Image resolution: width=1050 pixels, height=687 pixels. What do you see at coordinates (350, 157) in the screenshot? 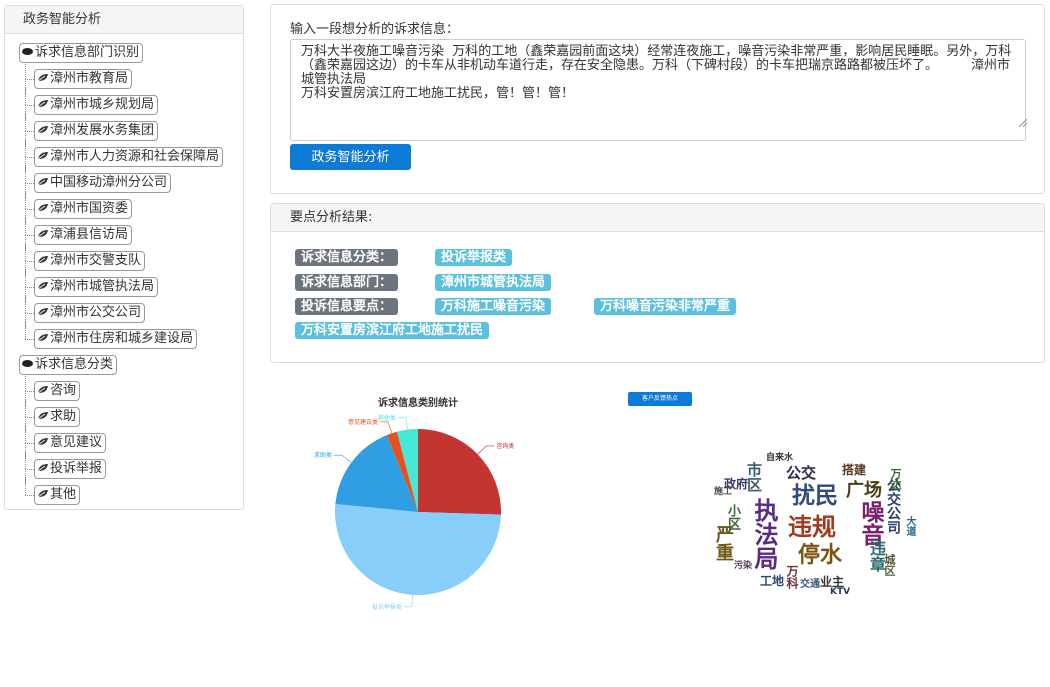
I see `analyze-button: 政务智能分析` at bounding box center [350, 157].